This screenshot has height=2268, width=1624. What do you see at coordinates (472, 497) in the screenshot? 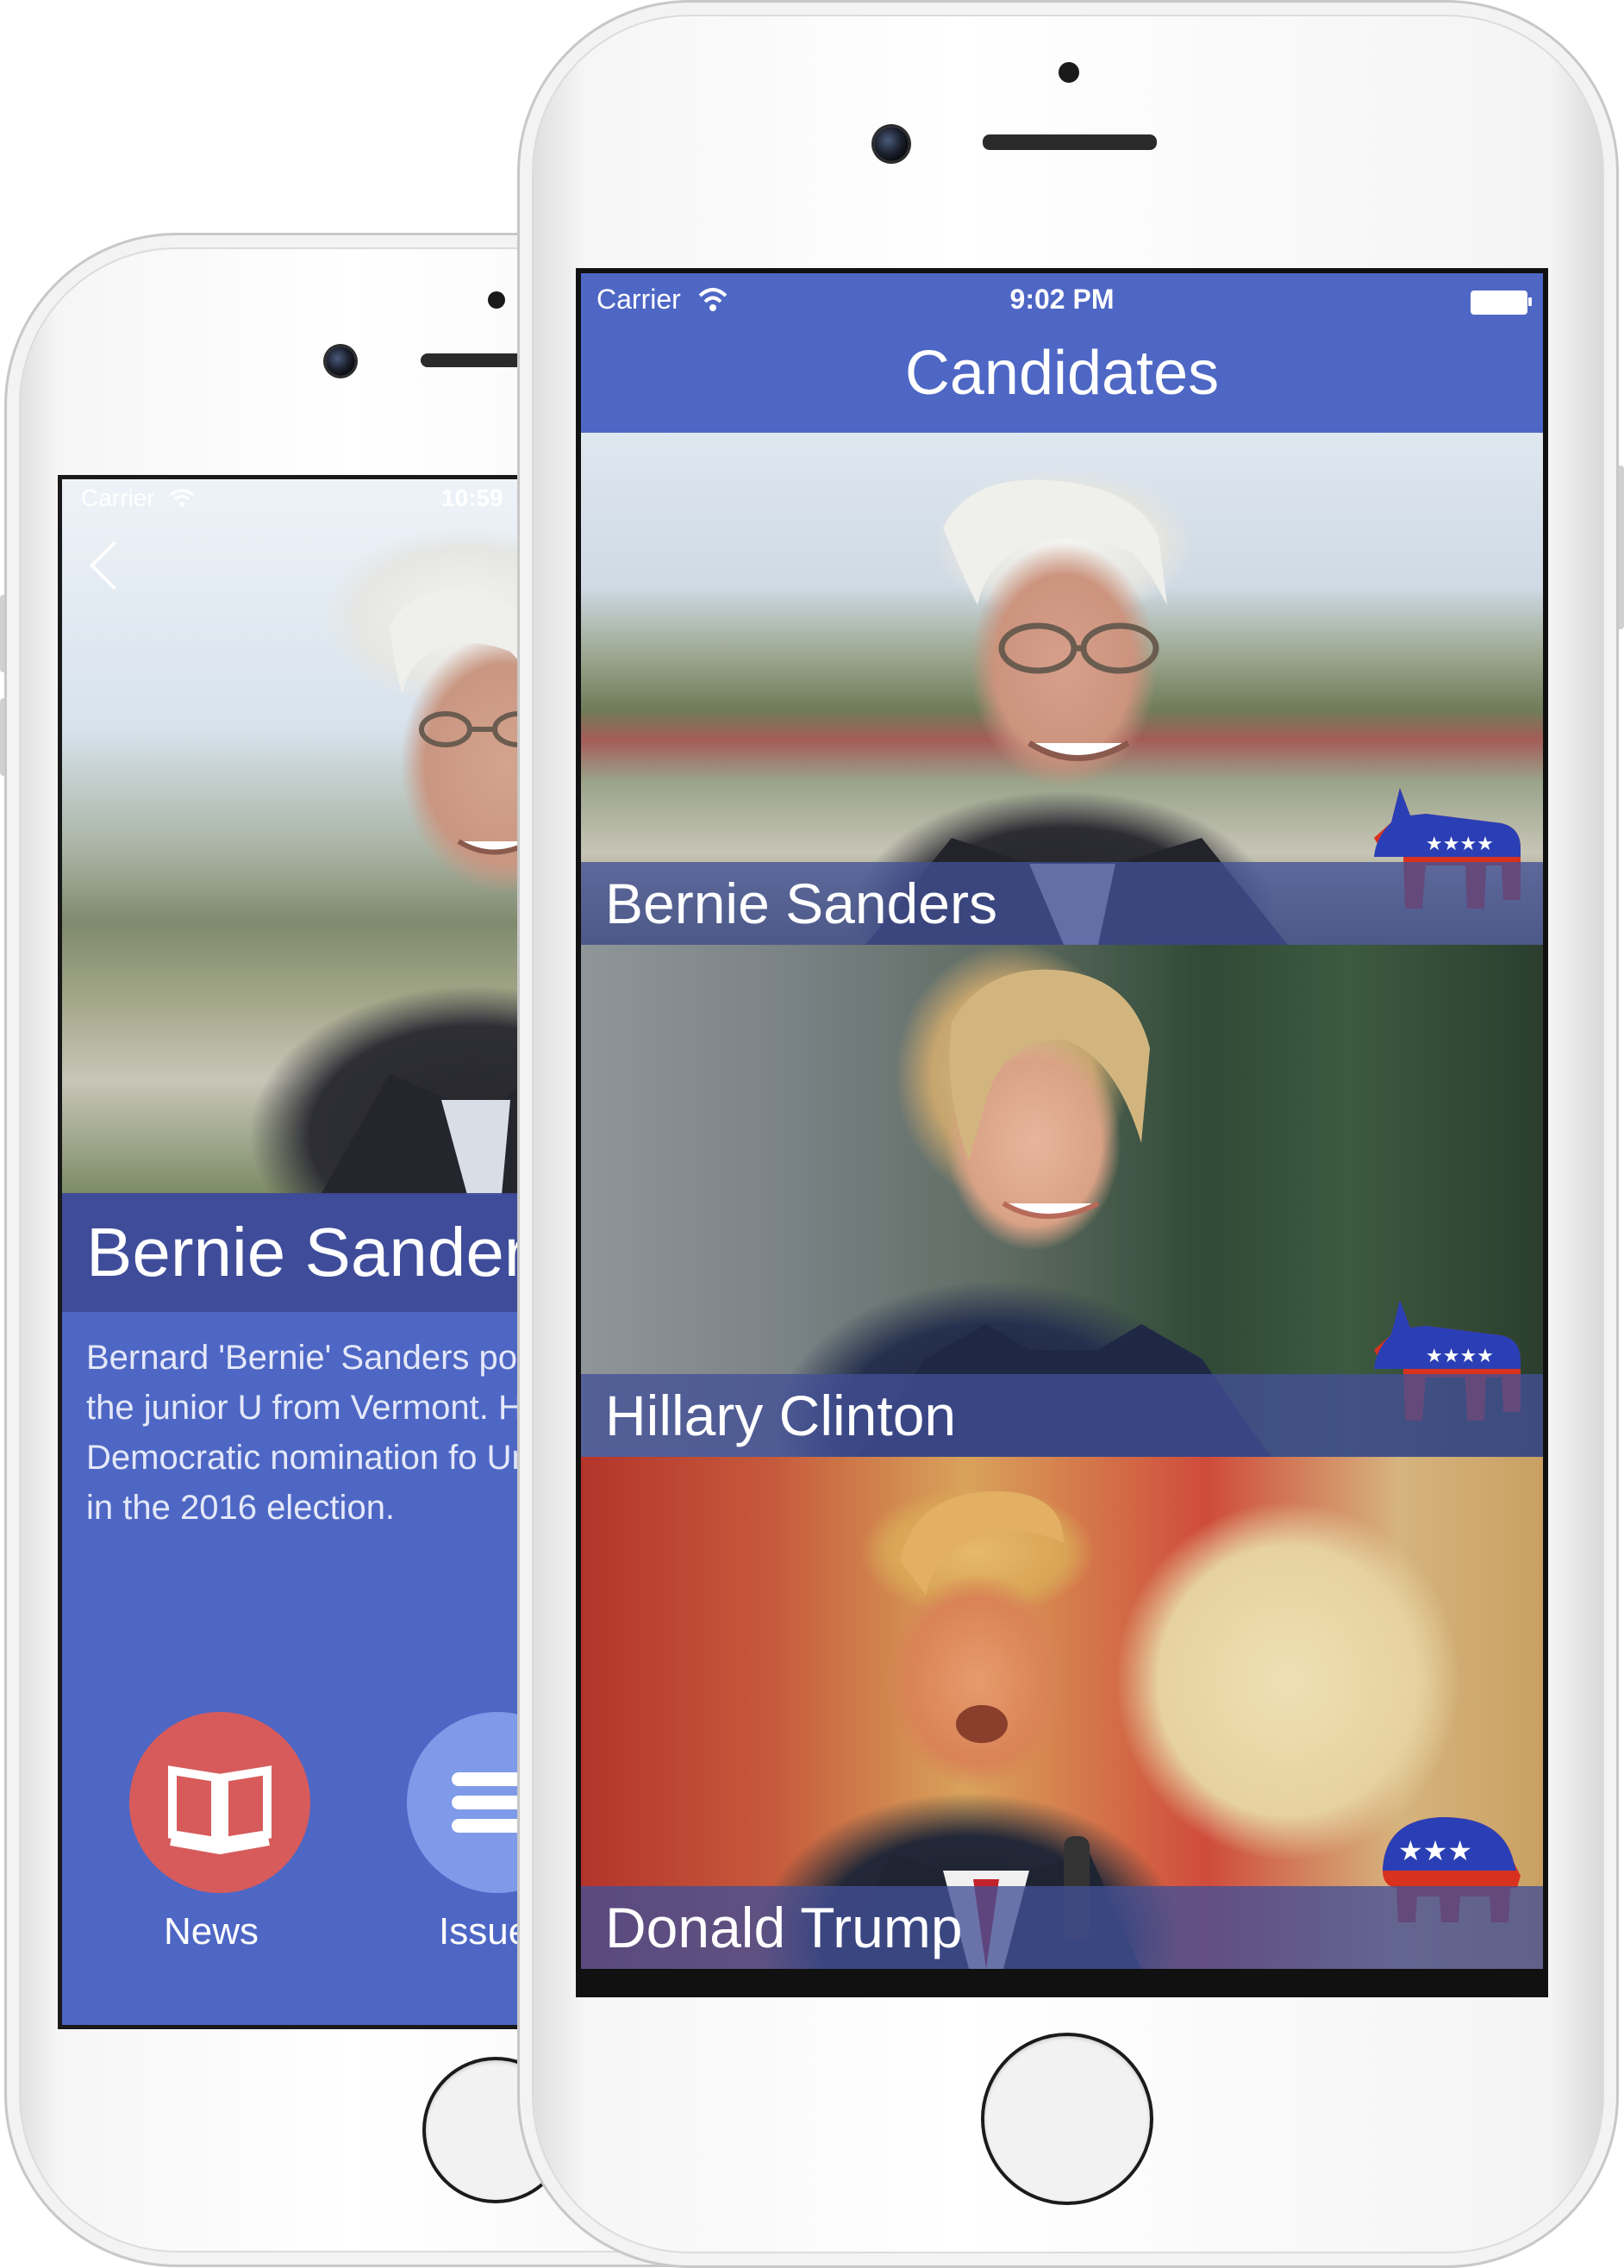
I see `back-time-label: 10:59` at bounding box center [472, 497].